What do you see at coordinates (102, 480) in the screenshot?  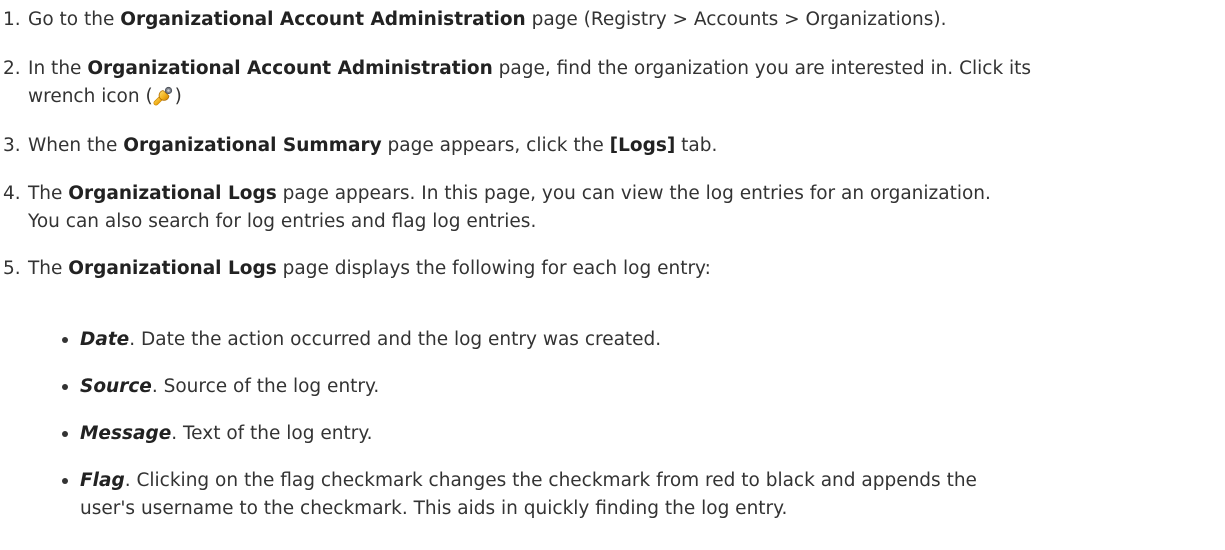 I see `field-term: Flag` at bounding box center [102, 480].